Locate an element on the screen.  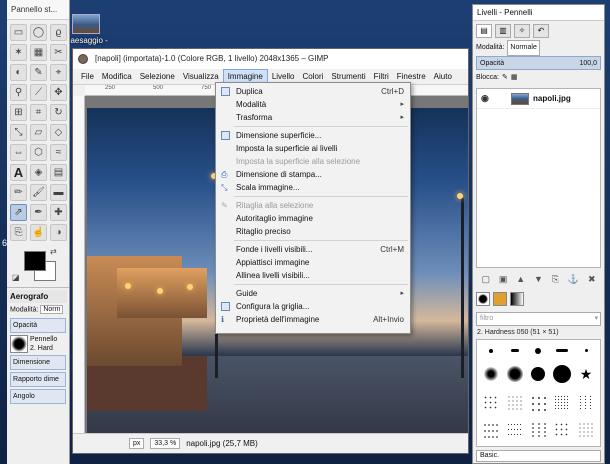
undo-tab-icon: ↶ is located at coordinates (541, 31).